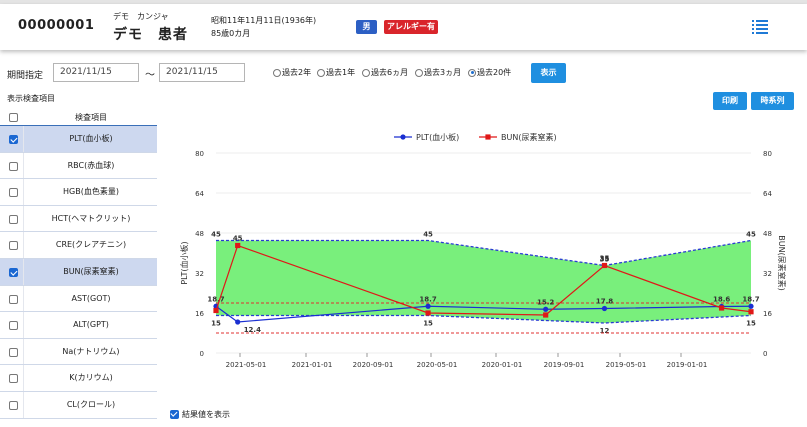 This screenshot has width=807, height=427. I want to click on item-label: AST(GOT), so click(91, 298).